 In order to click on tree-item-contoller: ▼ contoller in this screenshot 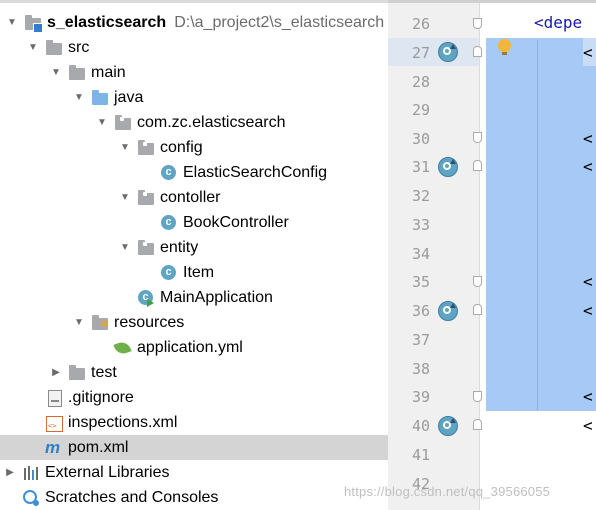, I will do `click(194, 197)`.